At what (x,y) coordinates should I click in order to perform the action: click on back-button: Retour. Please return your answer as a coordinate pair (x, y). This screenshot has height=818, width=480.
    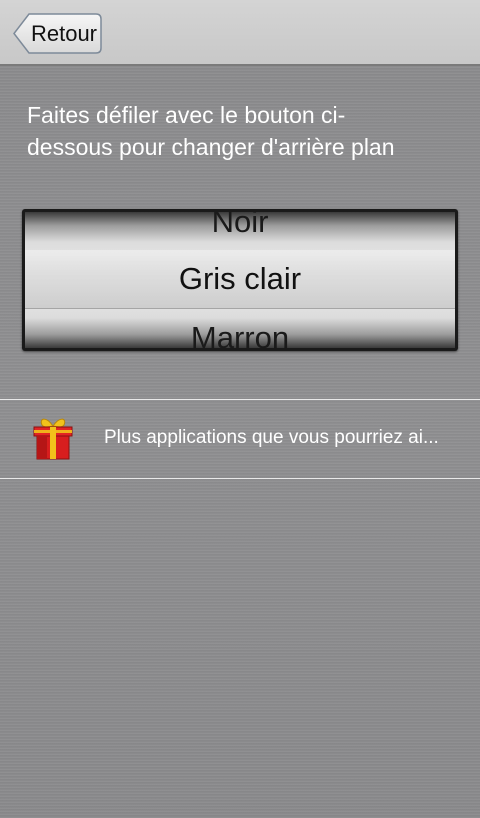
    Looking at the image, I should click on (57, 33).